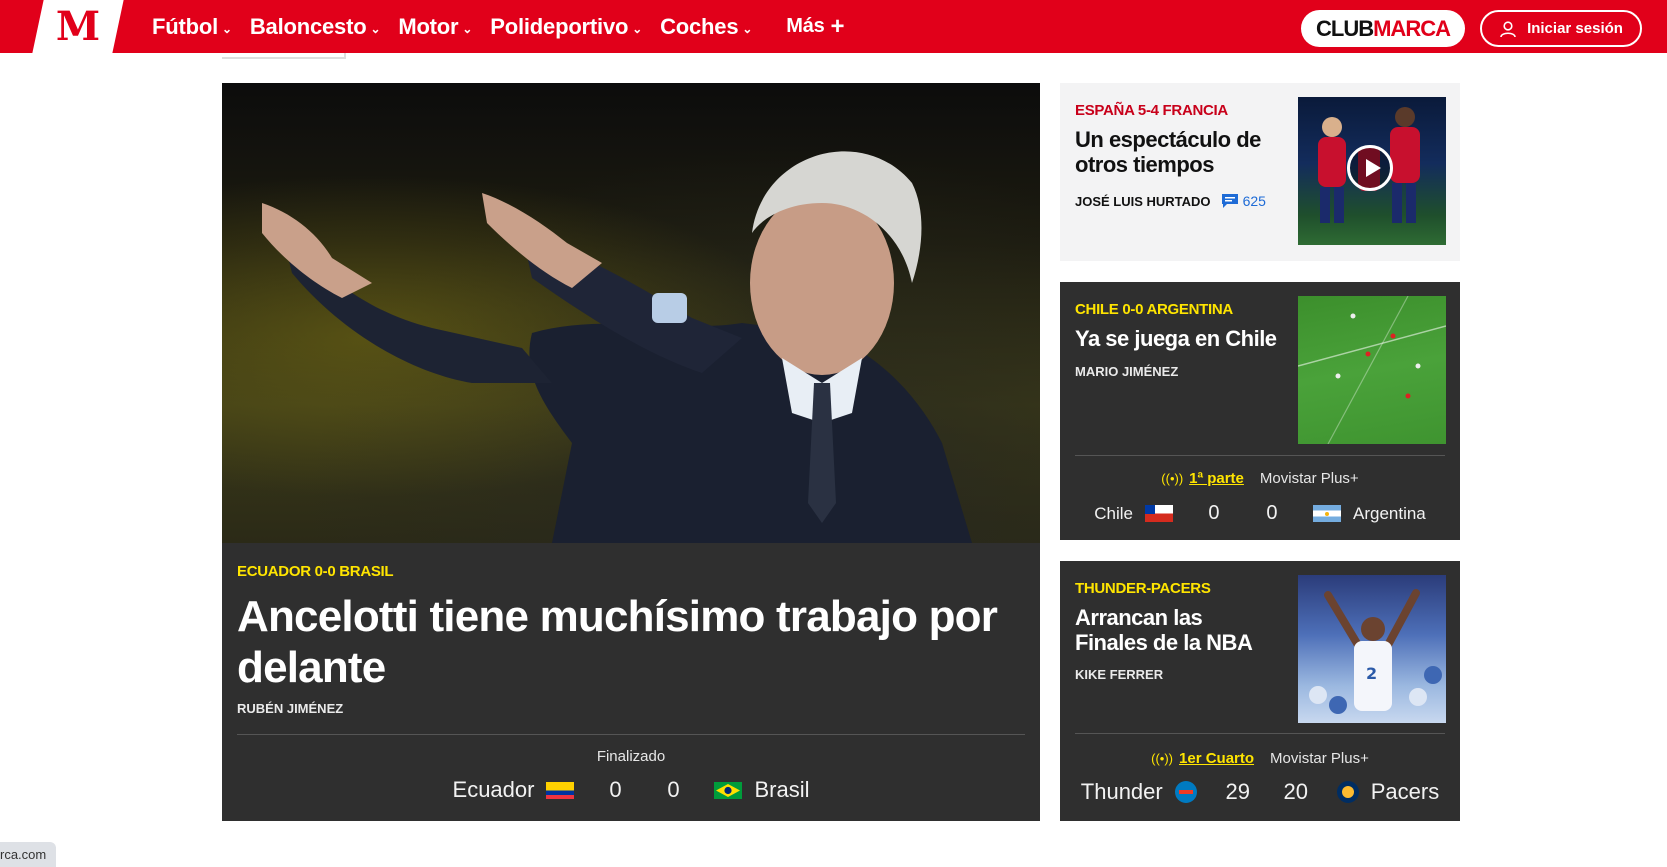 The height and width of the screenshot is (867, 1667). I want to click on scoreboard: Thunder 29 20 Pacers, so click(1260, 792).